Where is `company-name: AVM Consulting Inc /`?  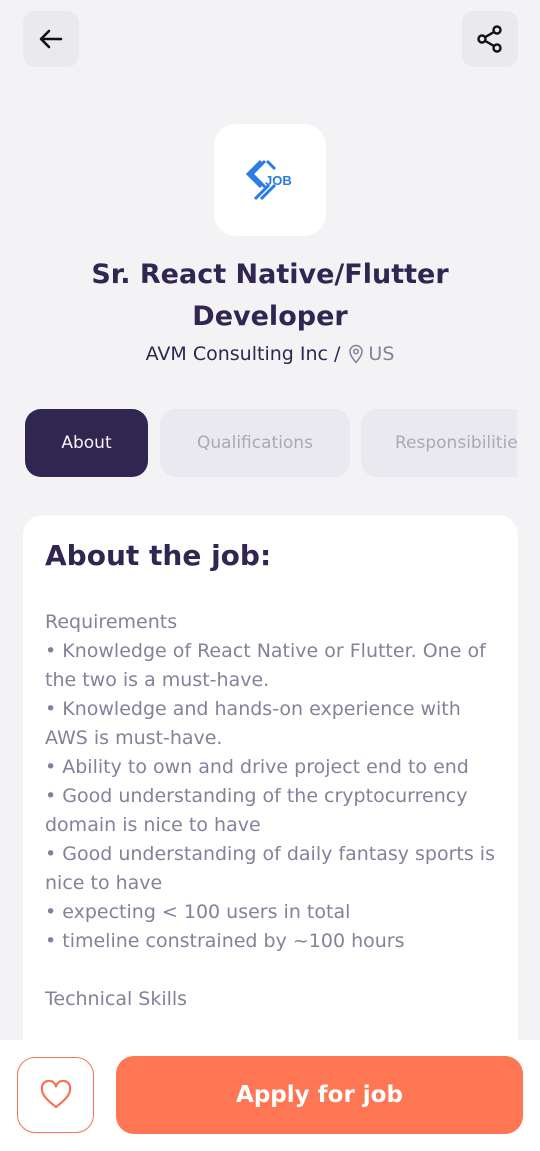
company-name: AVM Consulting Inc / is located at coordinates (243, 354).